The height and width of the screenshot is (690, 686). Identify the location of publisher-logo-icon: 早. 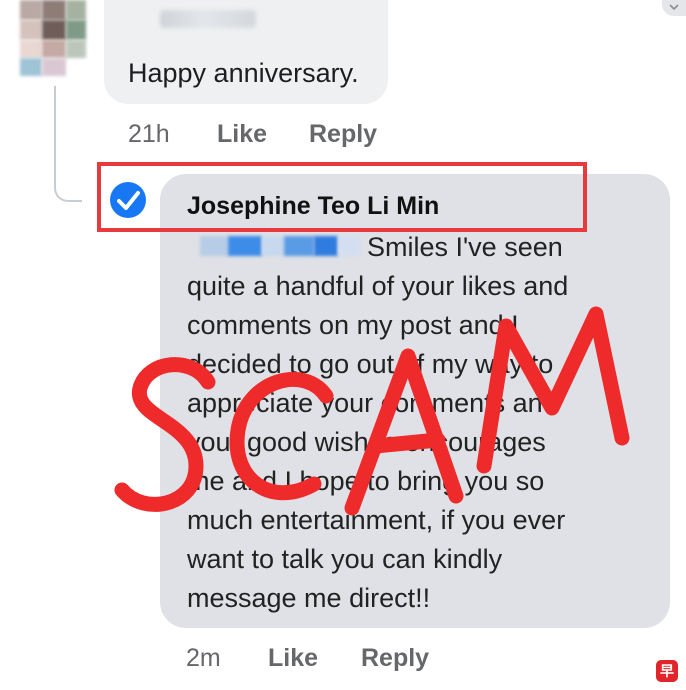
(667, 671).